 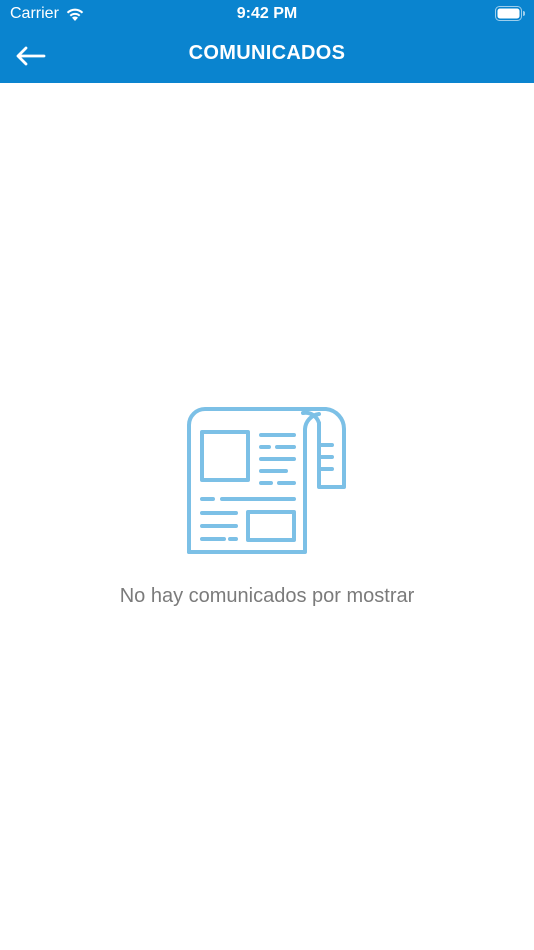 I want to click on status-time: 9:42 PM, so click(x=267, y=13).